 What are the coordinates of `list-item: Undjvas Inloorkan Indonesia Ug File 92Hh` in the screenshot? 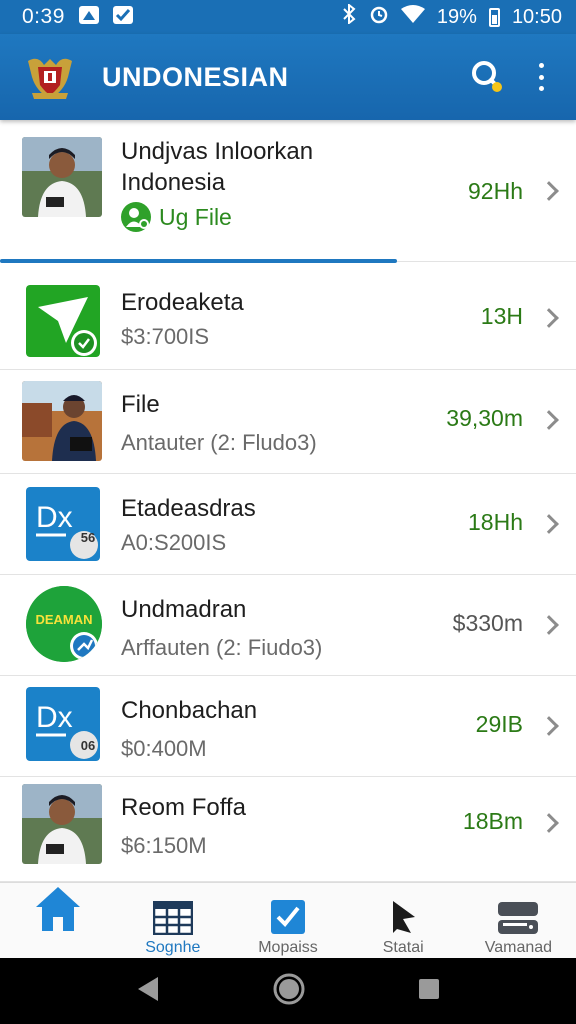 It's located at (288, 192).